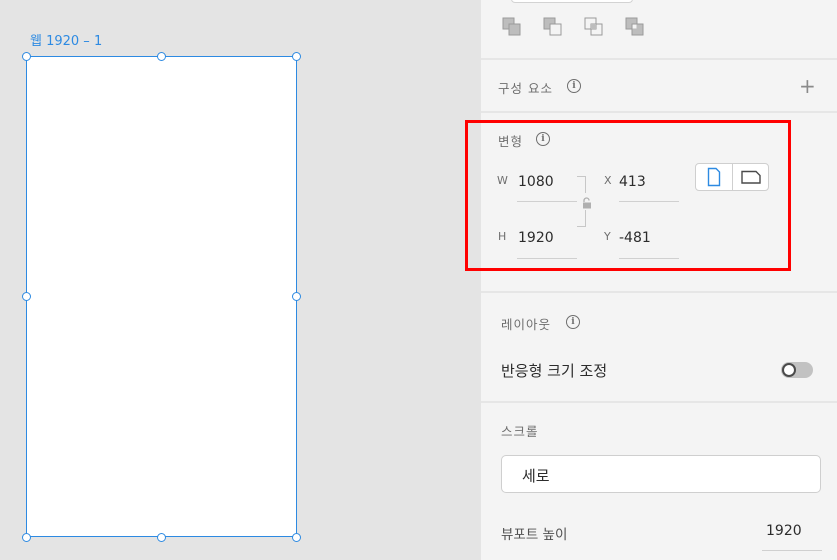  I want to click on add-component-button: +, so click(807, 86).